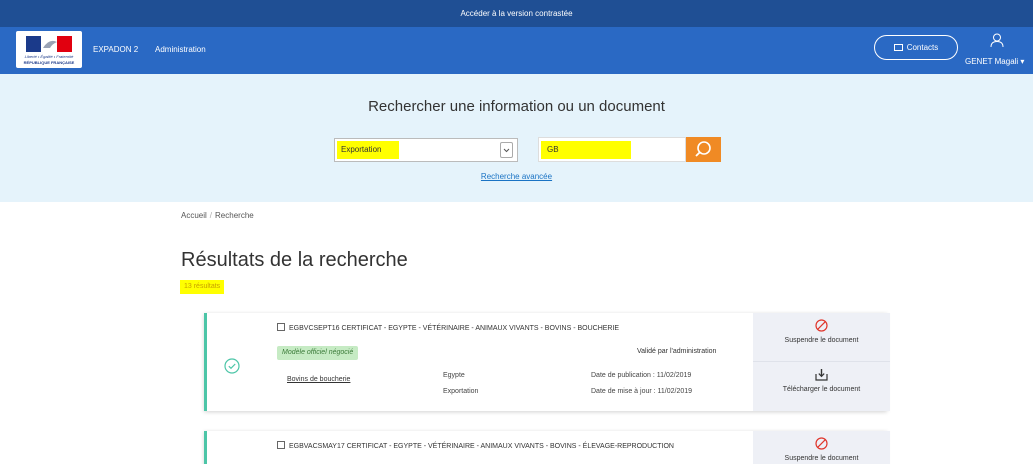 The height and width of the screenshot is (464, 1033). Describe the element at coordinates (454, 375) in the screenshot. I see `result-country: Egypte` at that location.